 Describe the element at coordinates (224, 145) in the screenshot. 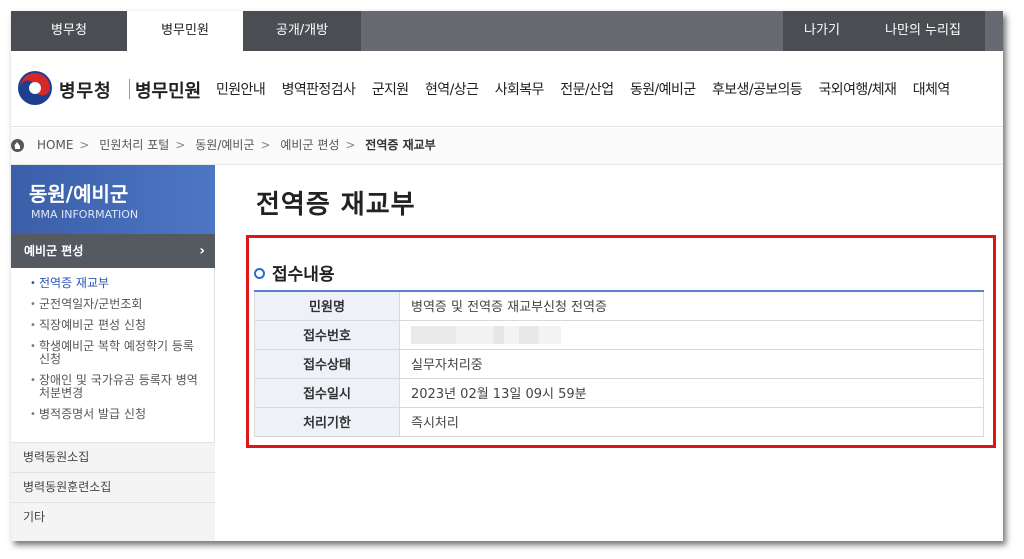

I see `breadcrumb-item: 동원/예비군` at that location.